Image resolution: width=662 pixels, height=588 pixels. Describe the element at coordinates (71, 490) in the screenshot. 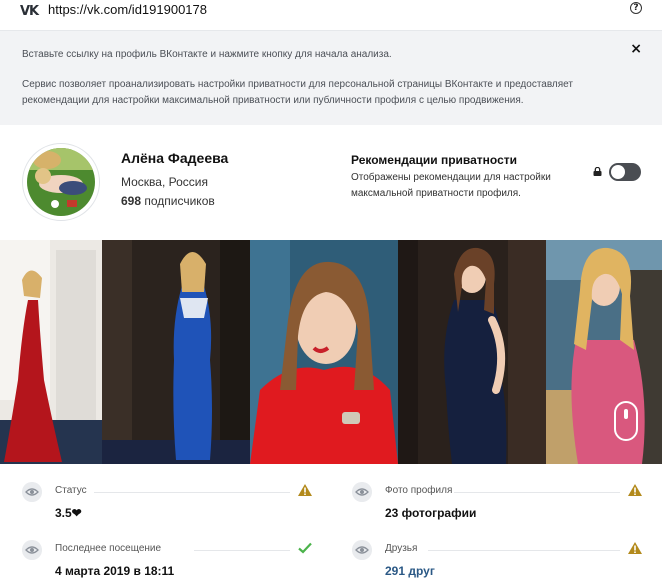

I see `stat-status-label: Статус` at that location.